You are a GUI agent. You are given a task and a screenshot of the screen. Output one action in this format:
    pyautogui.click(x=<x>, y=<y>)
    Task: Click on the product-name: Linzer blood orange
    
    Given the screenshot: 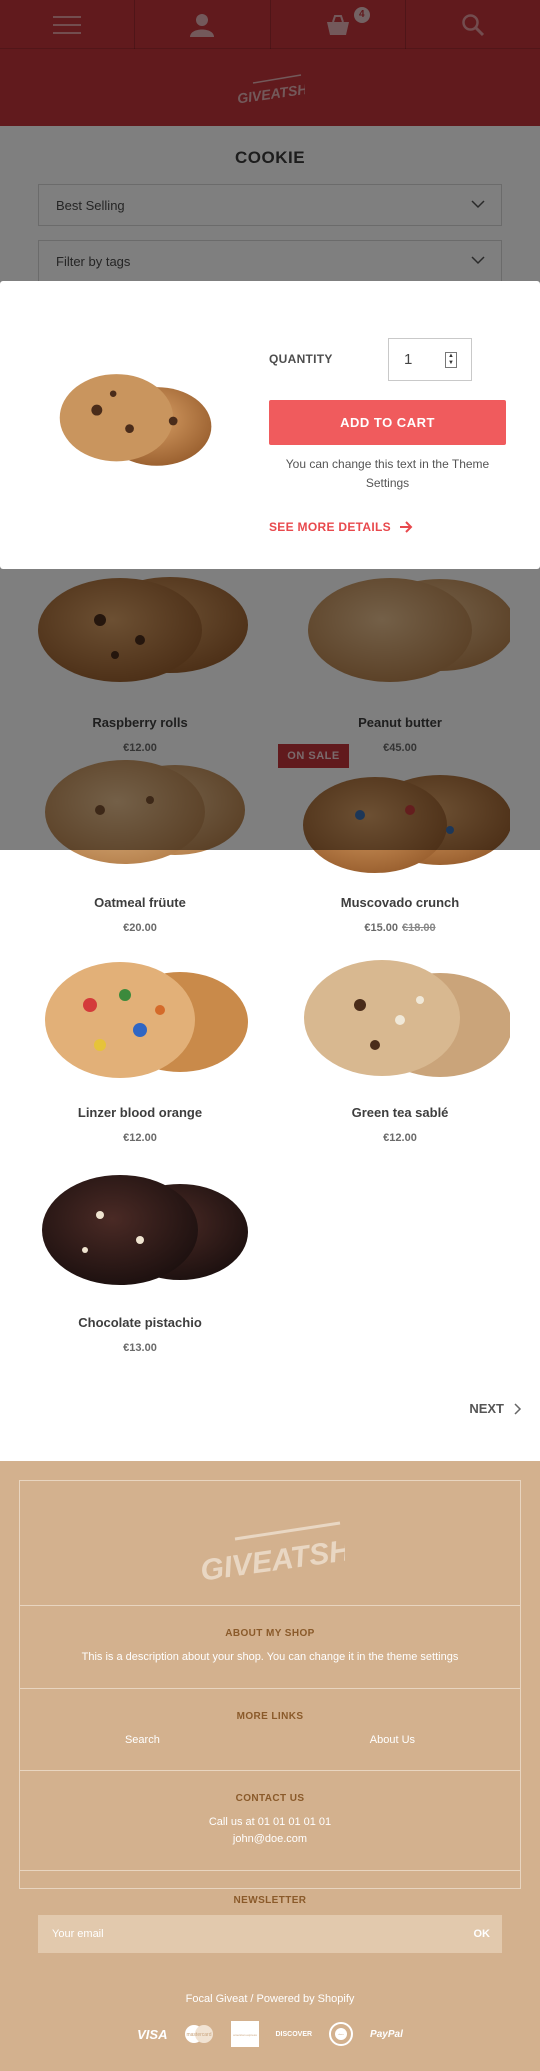 What is the action you would take?
    pyautogui.click(x=140, y=1112)
    